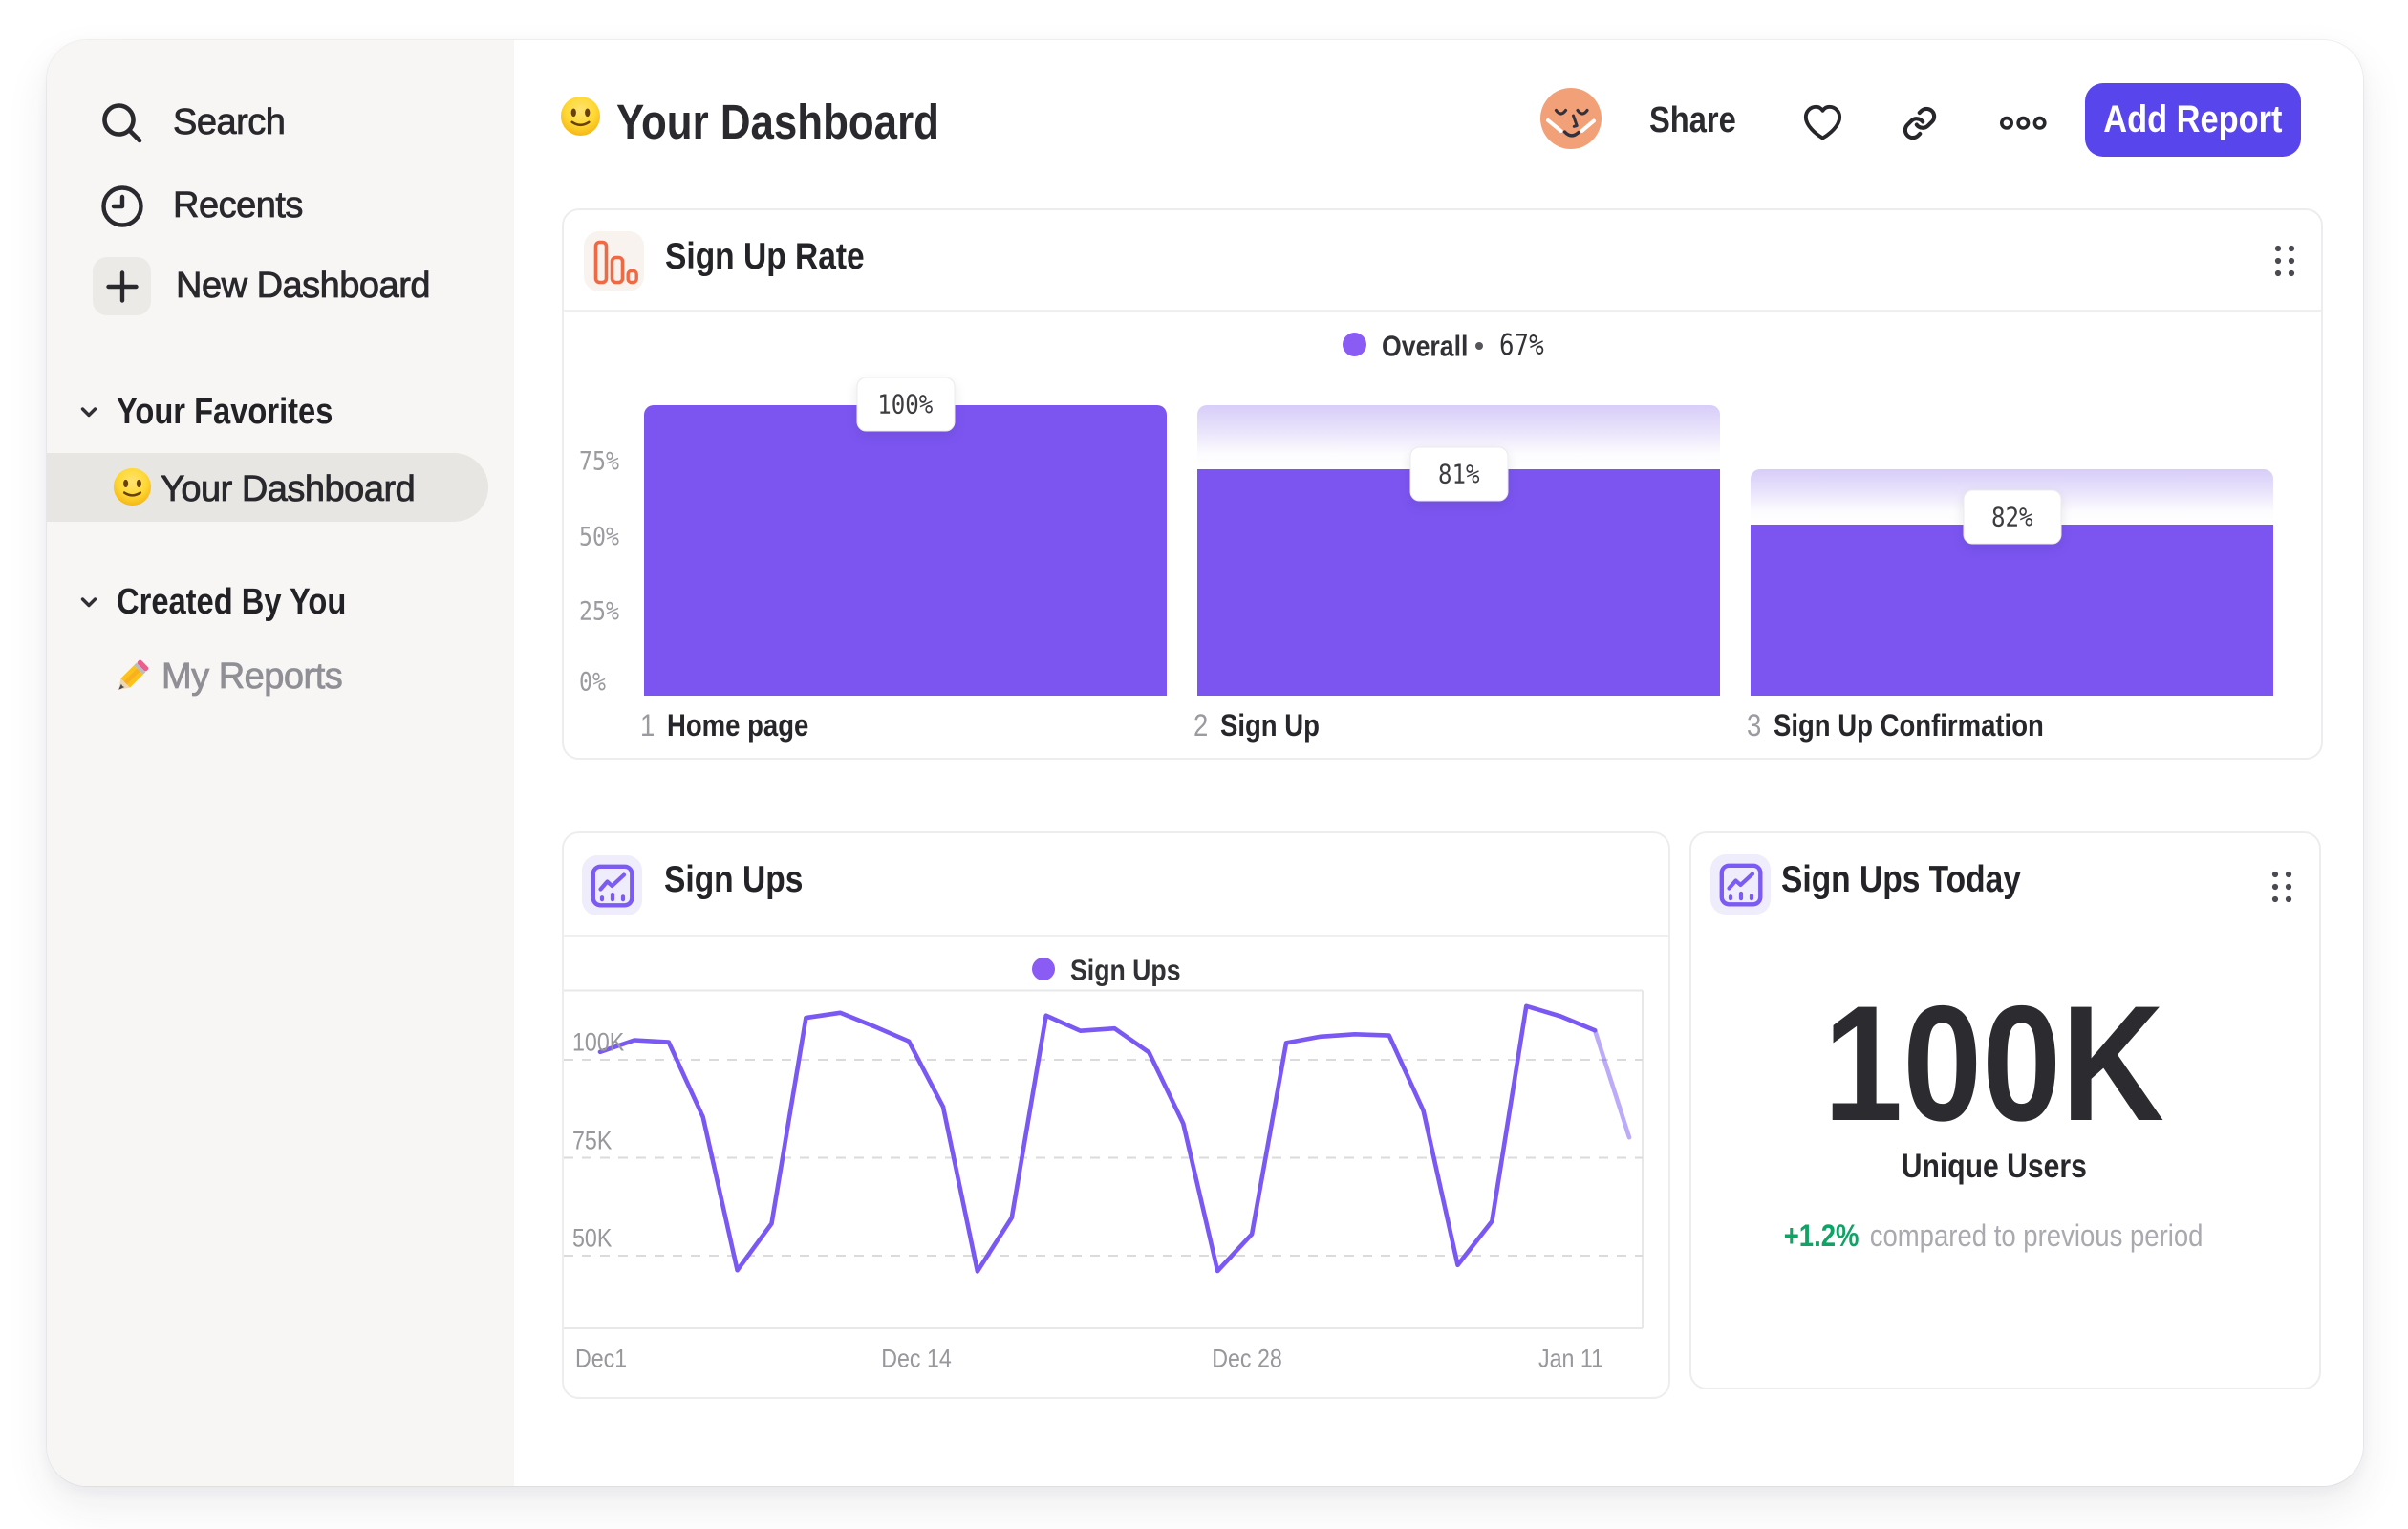 The width and height of the screenshot is (2408, 1529). I want to click on plus-icon, so click(122, 286).